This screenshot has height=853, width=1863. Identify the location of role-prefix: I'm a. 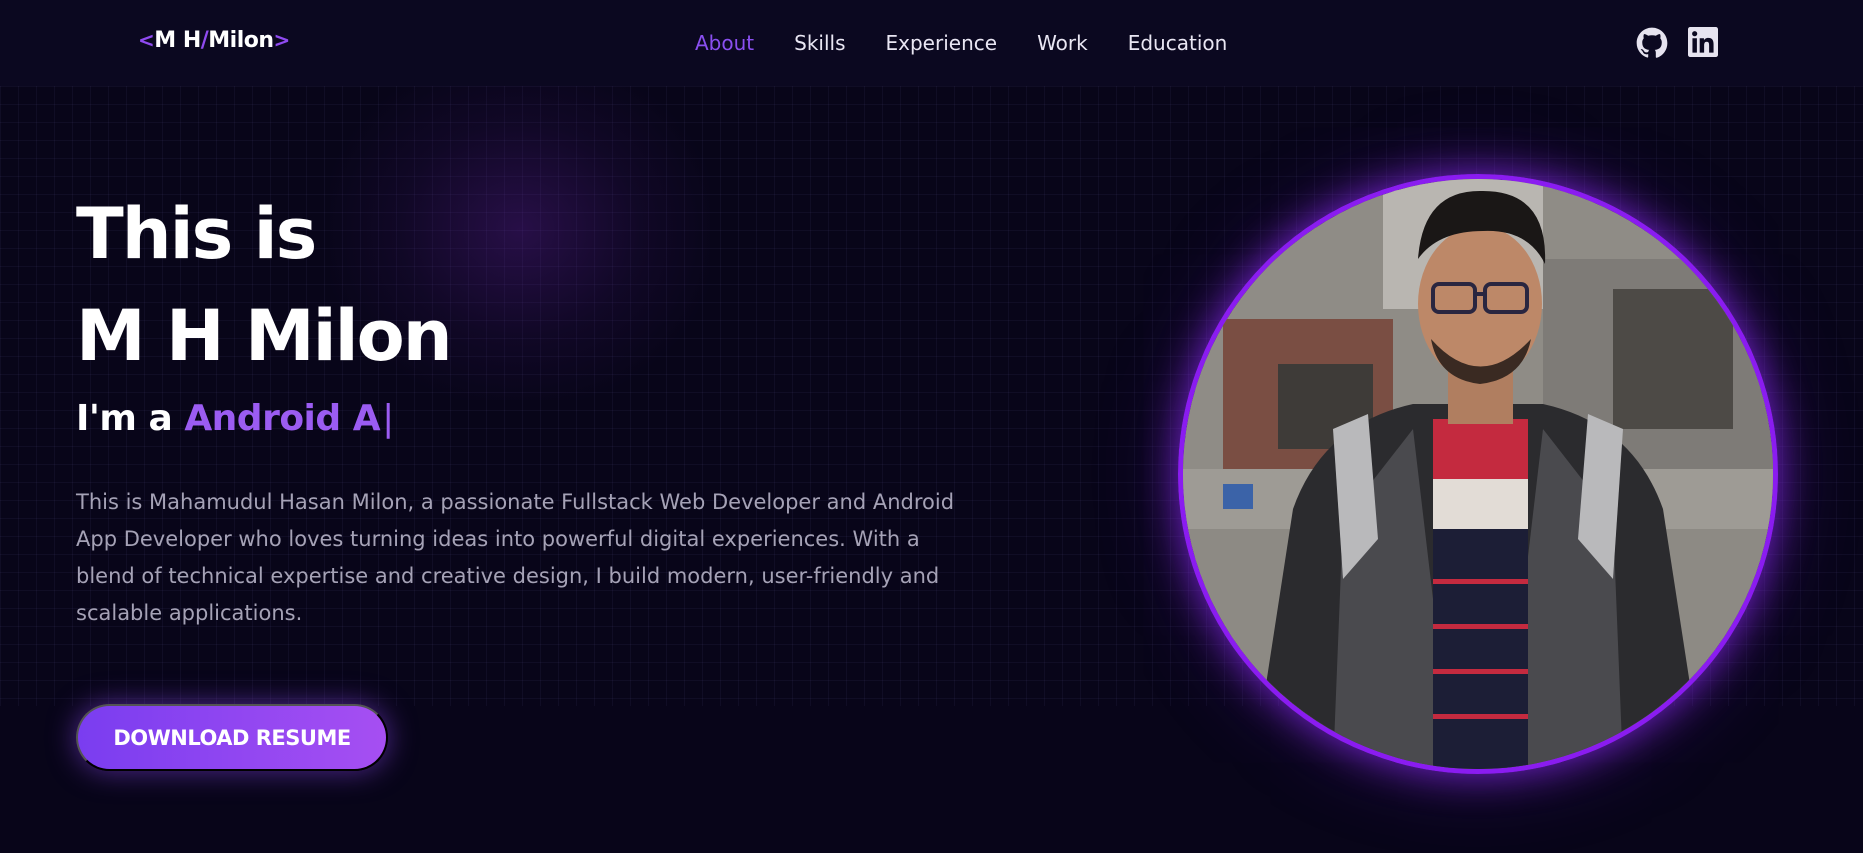
(124, 418).